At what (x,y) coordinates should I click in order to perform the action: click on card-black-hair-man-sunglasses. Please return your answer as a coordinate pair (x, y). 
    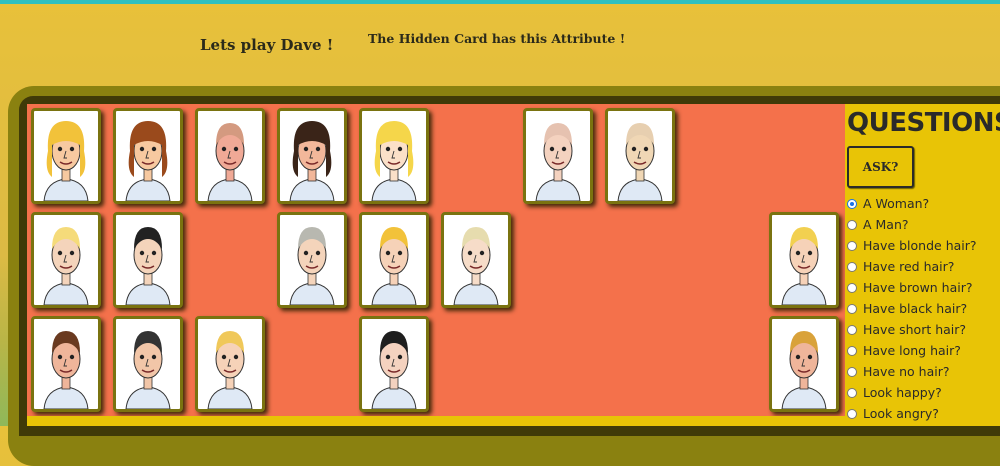
    Looking at the image, I should click on (148, 260).